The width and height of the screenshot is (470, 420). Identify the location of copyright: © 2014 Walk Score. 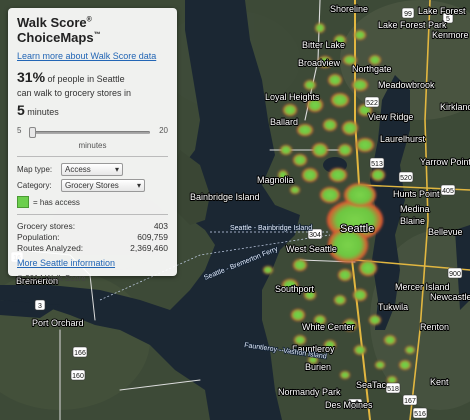
(51, 278).